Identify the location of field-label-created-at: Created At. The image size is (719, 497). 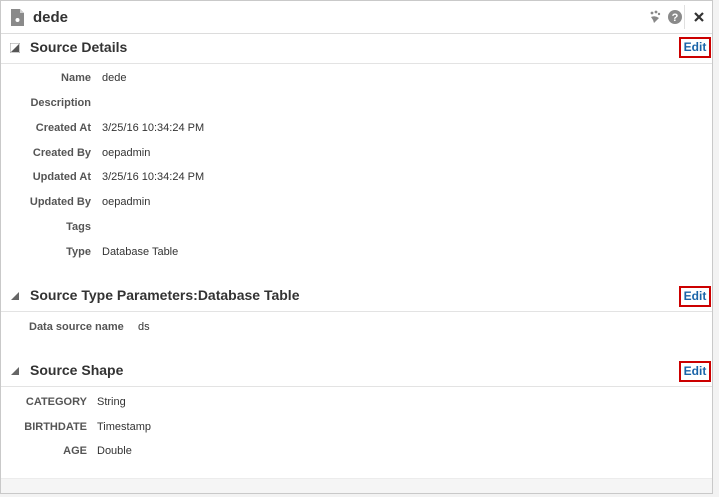
(63, 128).